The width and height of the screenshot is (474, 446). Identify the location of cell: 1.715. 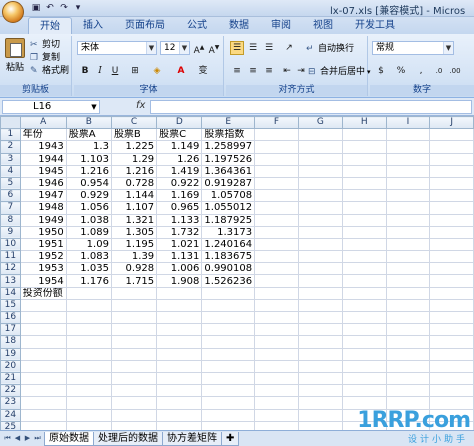
(134, 281).